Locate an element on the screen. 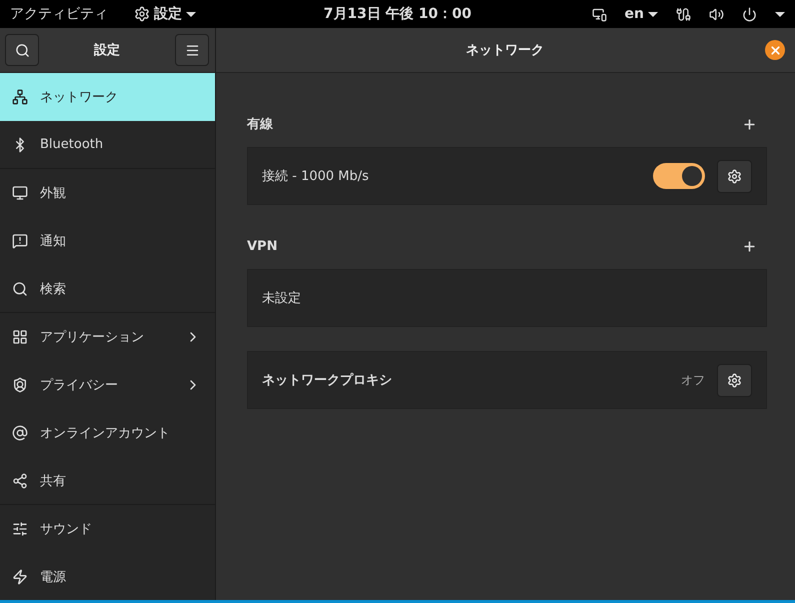 The image size is (795, 603). lightning-icon is located at coordinates (20, 577).